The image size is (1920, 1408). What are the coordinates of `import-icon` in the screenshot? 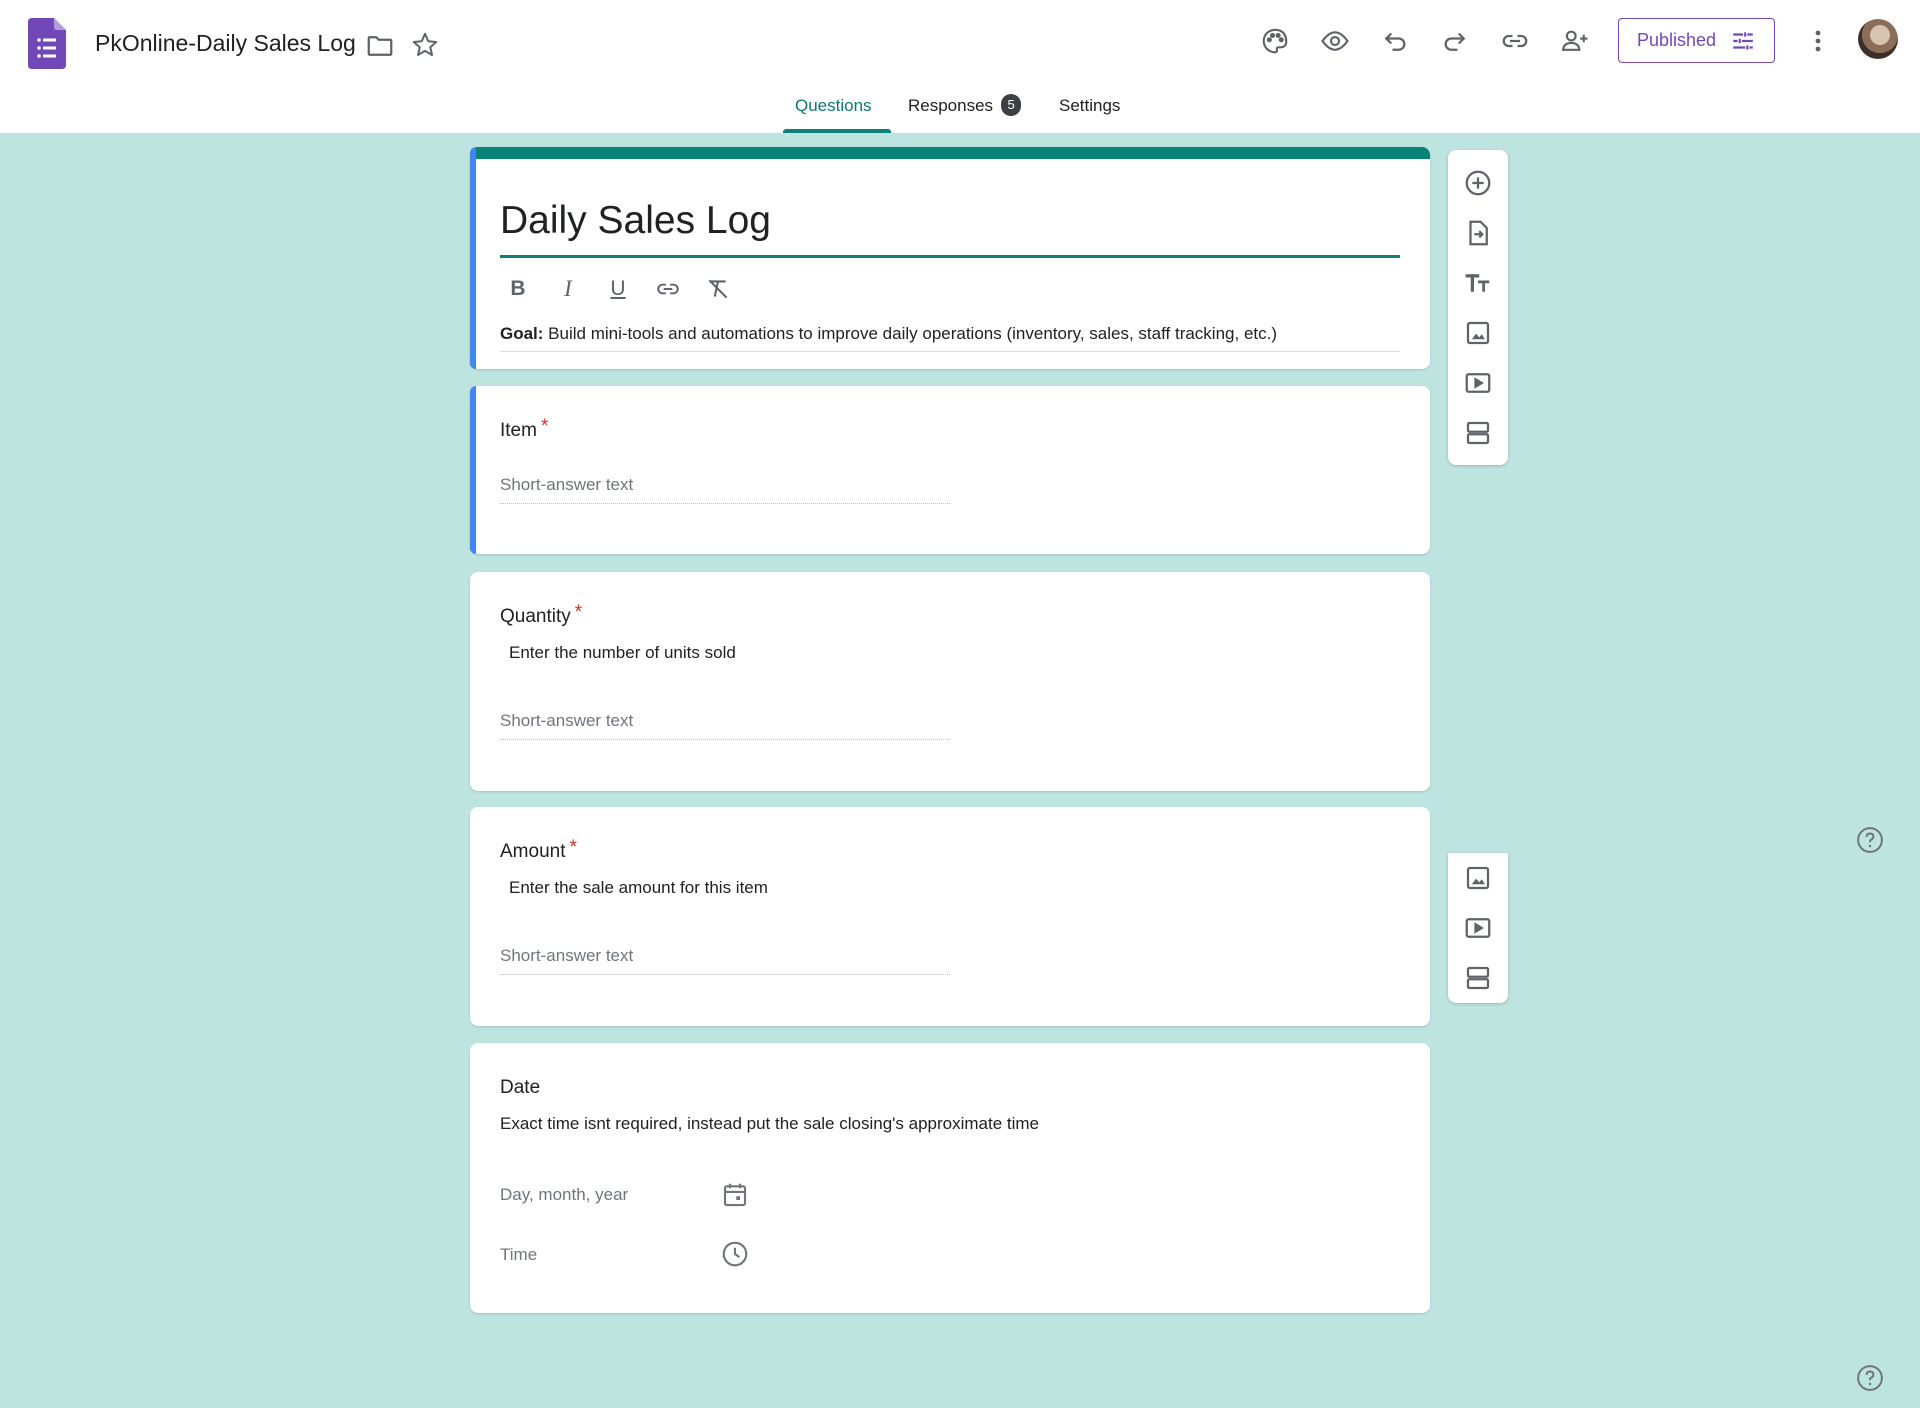 It's located at (1478, 233).